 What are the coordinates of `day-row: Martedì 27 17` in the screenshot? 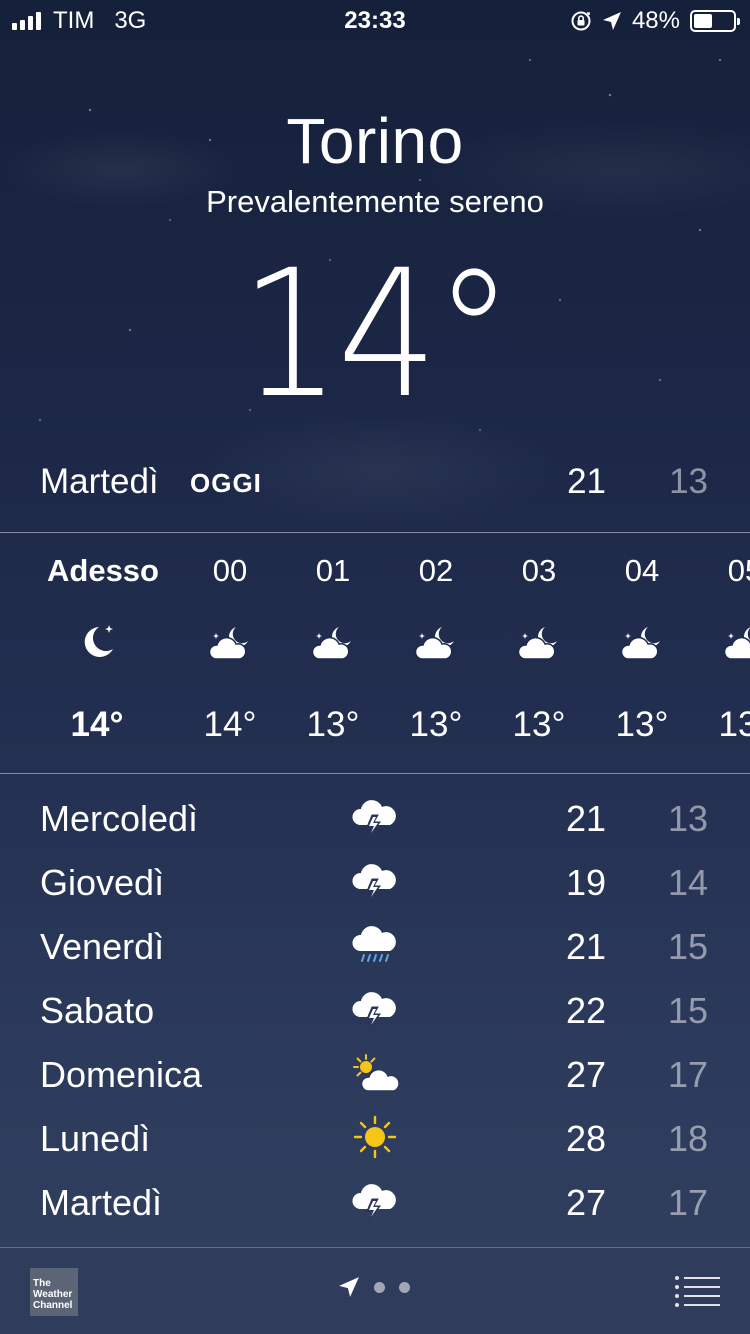 It's located at (375, 1197).